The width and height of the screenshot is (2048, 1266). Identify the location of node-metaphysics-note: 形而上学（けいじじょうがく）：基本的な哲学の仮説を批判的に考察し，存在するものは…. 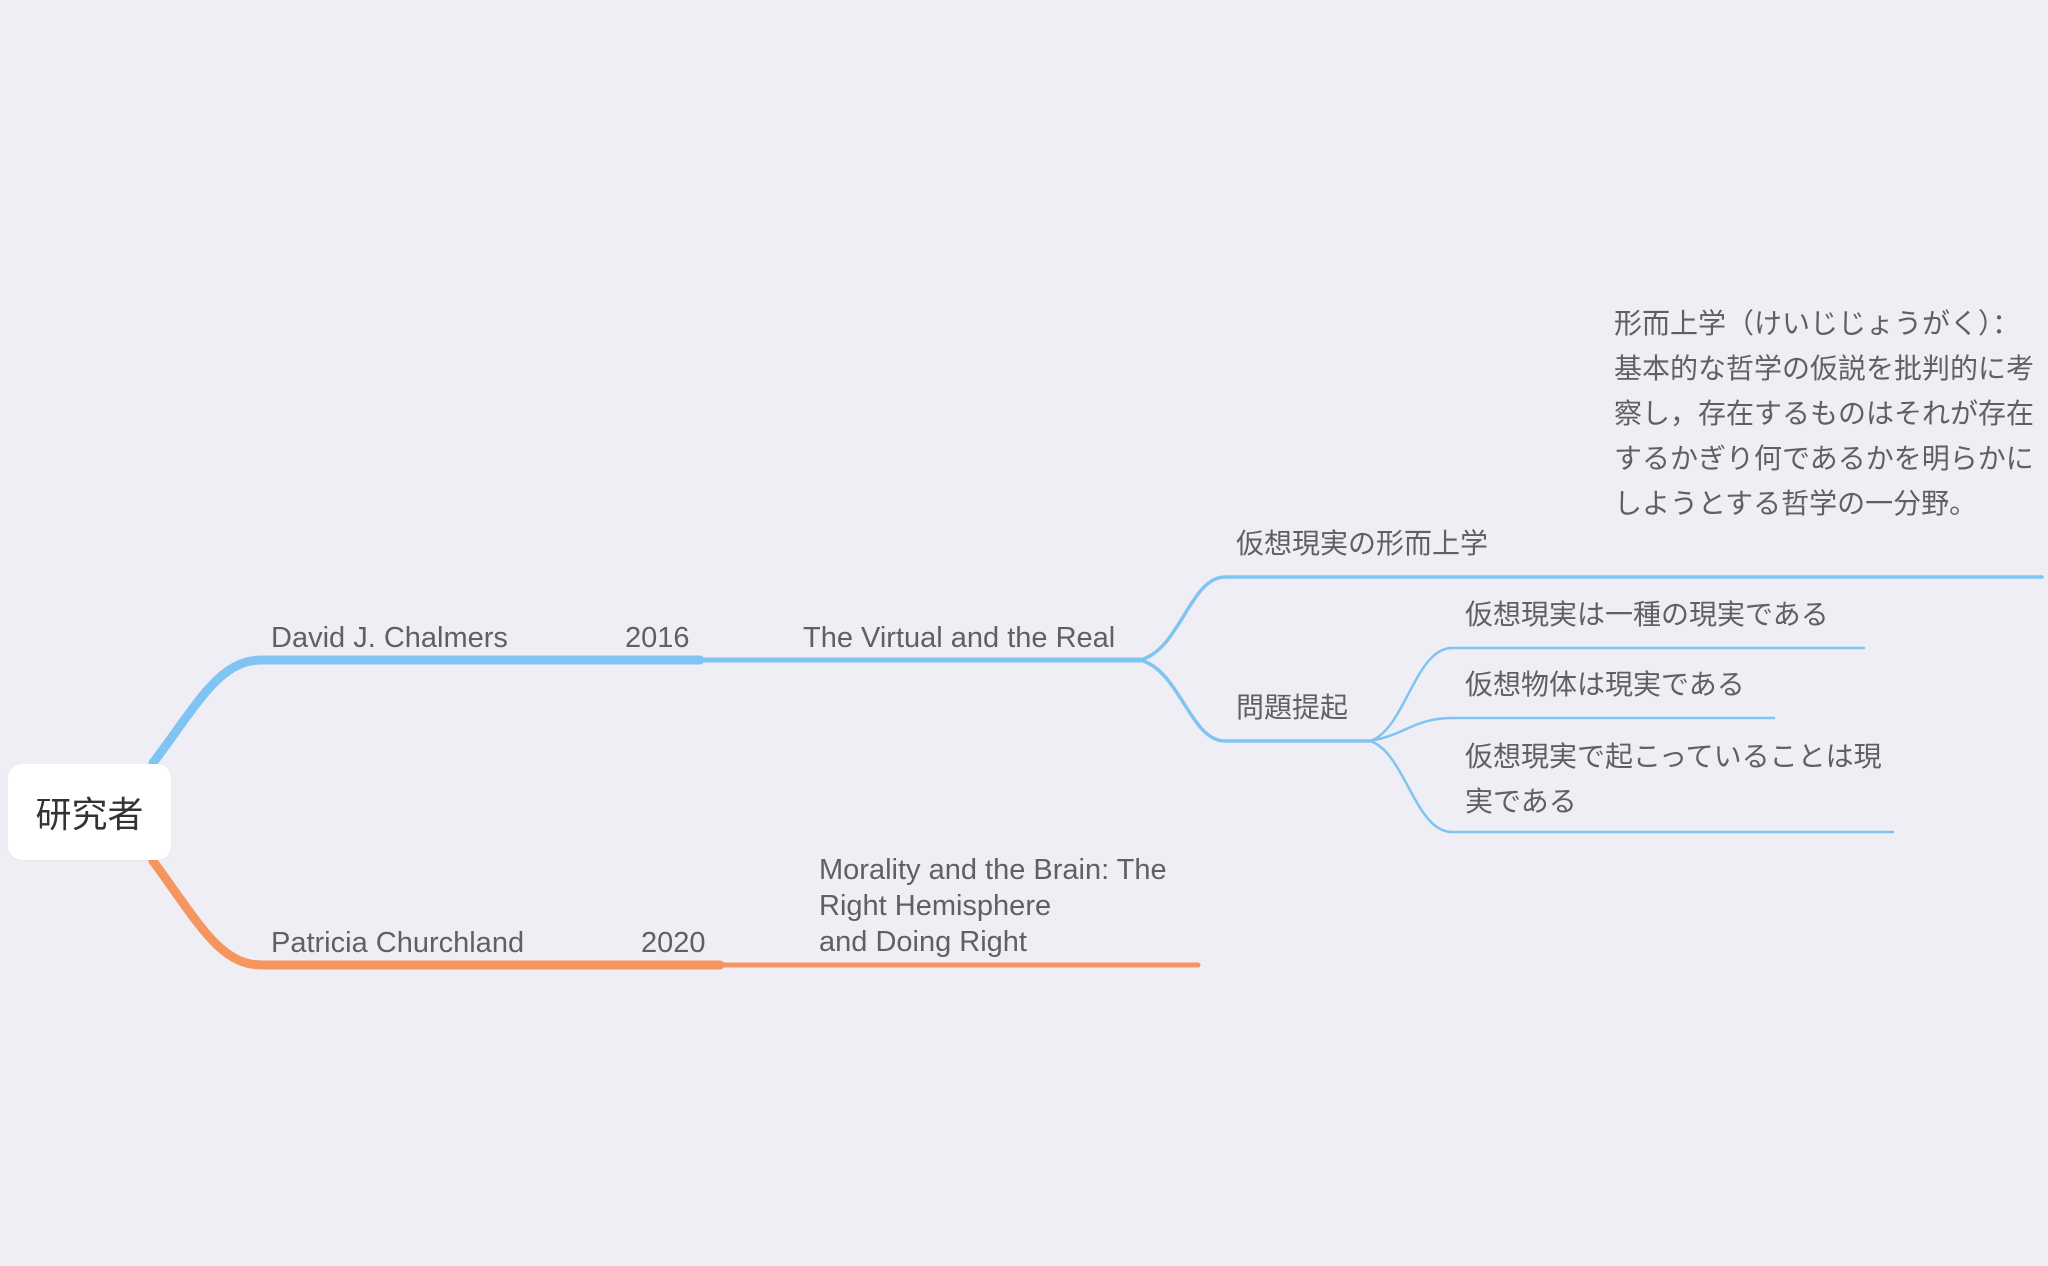
(1825, 413).